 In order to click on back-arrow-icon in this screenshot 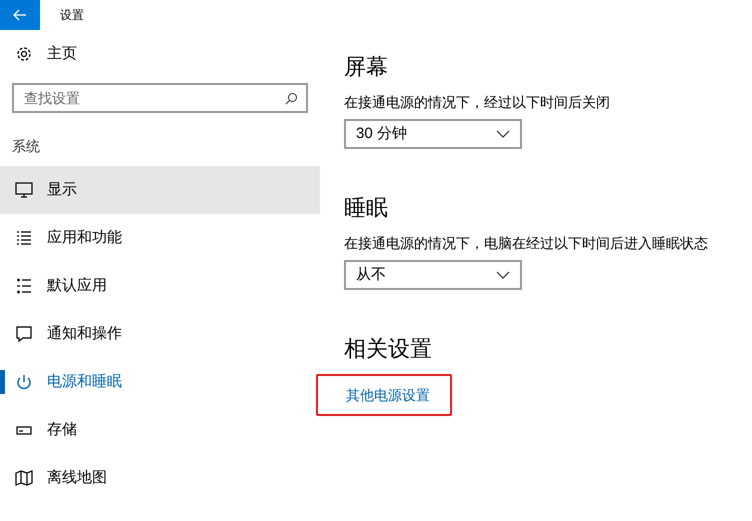, I will do `click(20, 15)`.